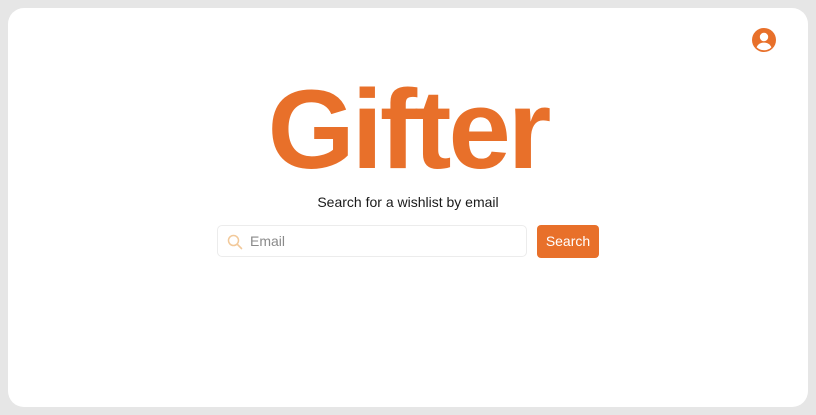 The height and width of the screenshot is (415, 816). Describe the element at coordinates (568, 241) in the screenshot. I see `search-button: Search` at that location.